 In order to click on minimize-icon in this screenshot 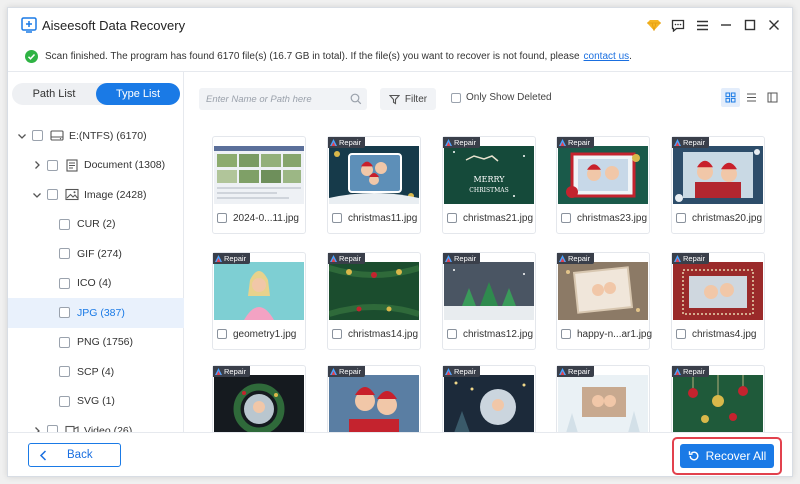, I will do `click(726, 25)`.